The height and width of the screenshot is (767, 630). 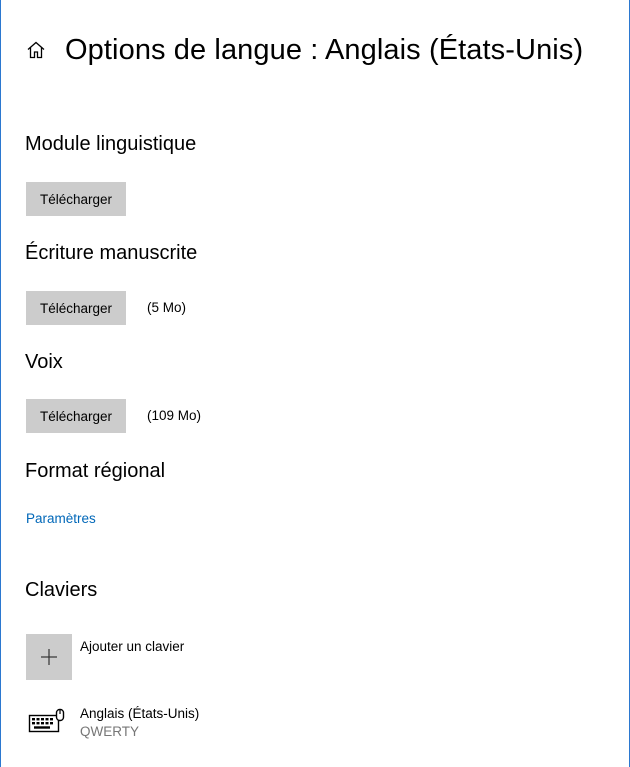 I want to click on section-title-speech: Voix, so click(x=44, y=362).